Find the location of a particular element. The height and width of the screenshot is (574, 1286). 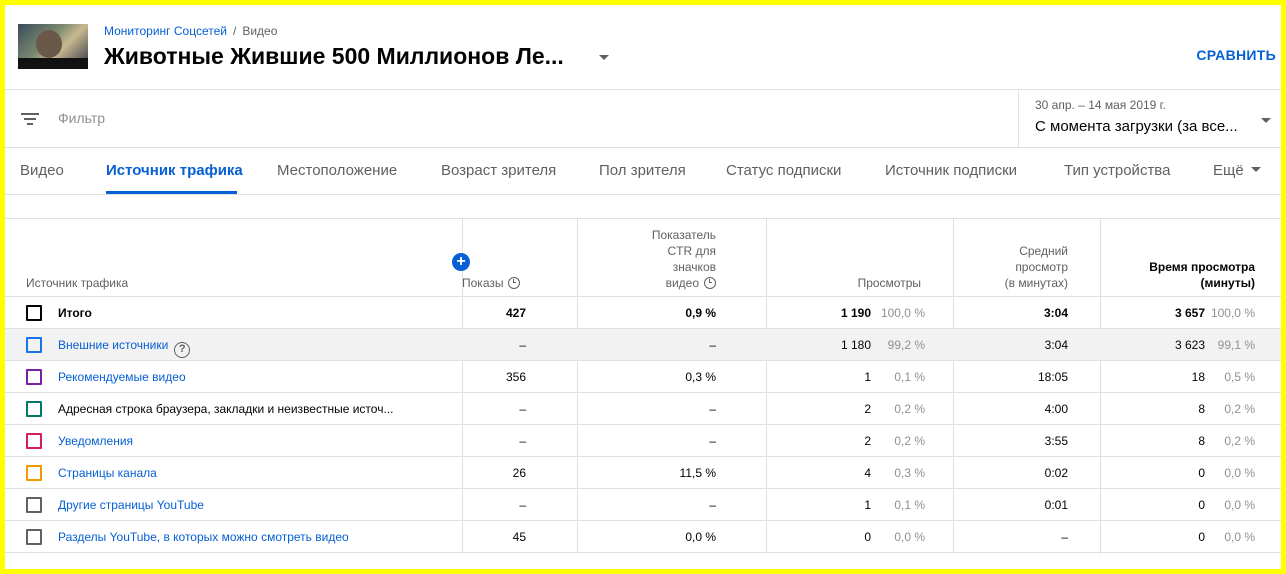

video-thumbnail is located at coordinates (53, 46).